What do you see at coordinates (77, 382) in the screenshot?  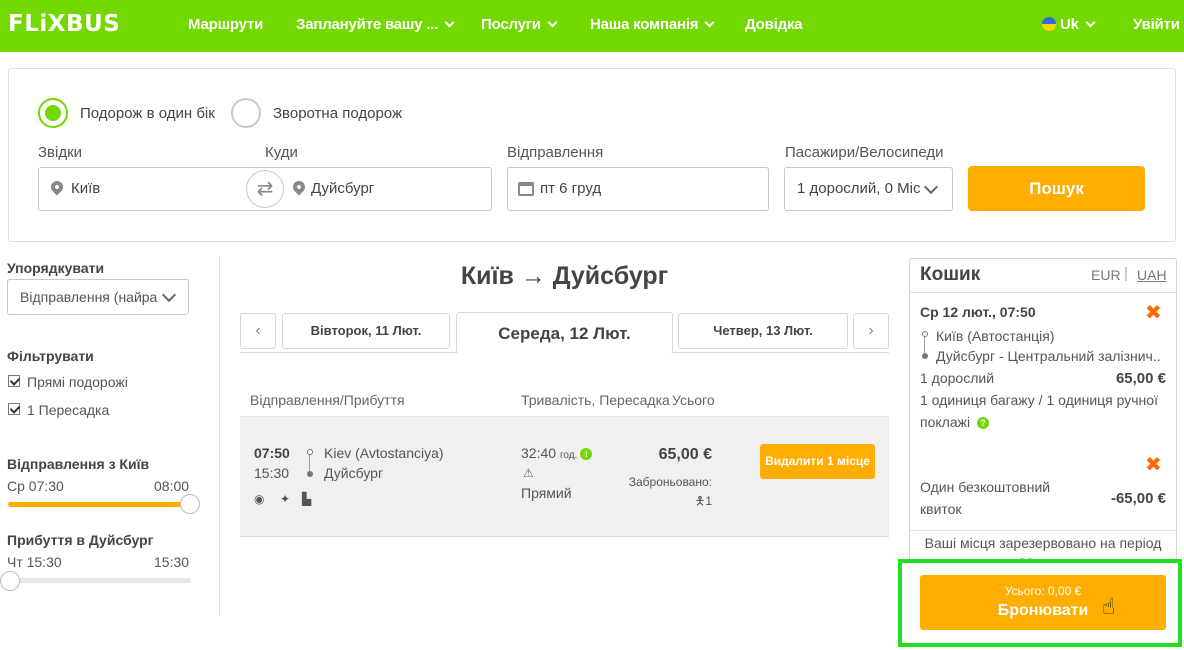 I see `direct-trips-label: Прямі подорожі` at bounding box center [77, 382].